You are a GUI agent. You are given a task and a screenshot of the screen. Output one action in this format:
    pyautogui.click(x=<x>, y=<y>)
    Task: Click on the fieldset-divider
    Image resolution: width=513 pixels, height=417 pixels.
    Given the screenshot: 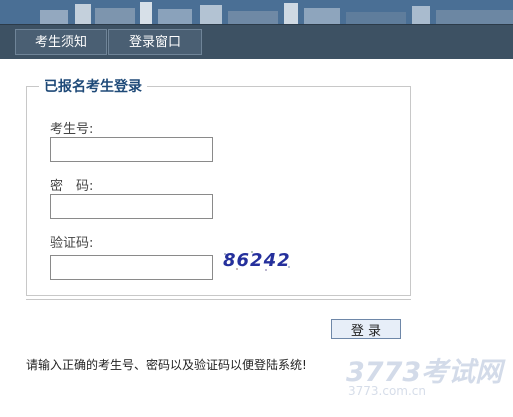 What is the action you would take?
    pyautogui.click(x=218, y=299)
    